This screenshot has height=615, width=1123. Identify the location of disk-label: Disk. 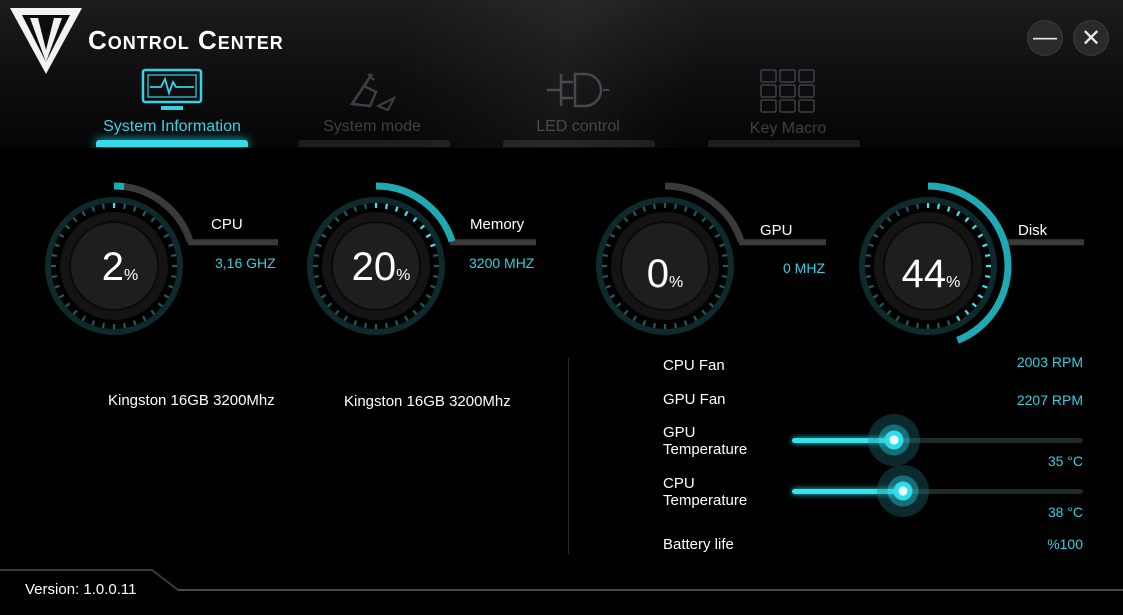
(1033, 230).